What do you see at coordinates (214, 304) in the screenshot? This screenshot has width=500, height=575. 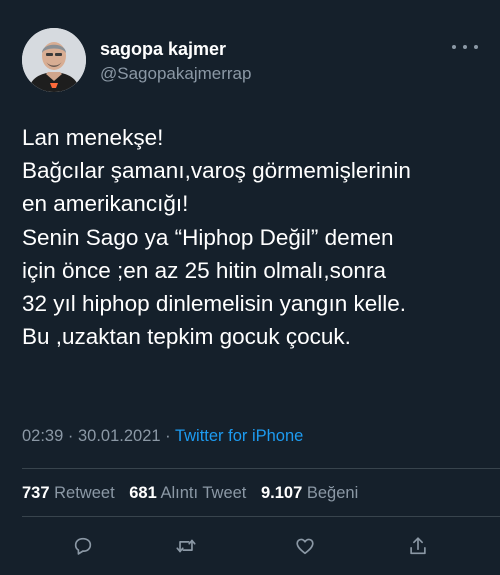 I see `tweet-line: 32 yıl hiphop dinlemelisin yangın kelle.` at bounding box center [214, 304].